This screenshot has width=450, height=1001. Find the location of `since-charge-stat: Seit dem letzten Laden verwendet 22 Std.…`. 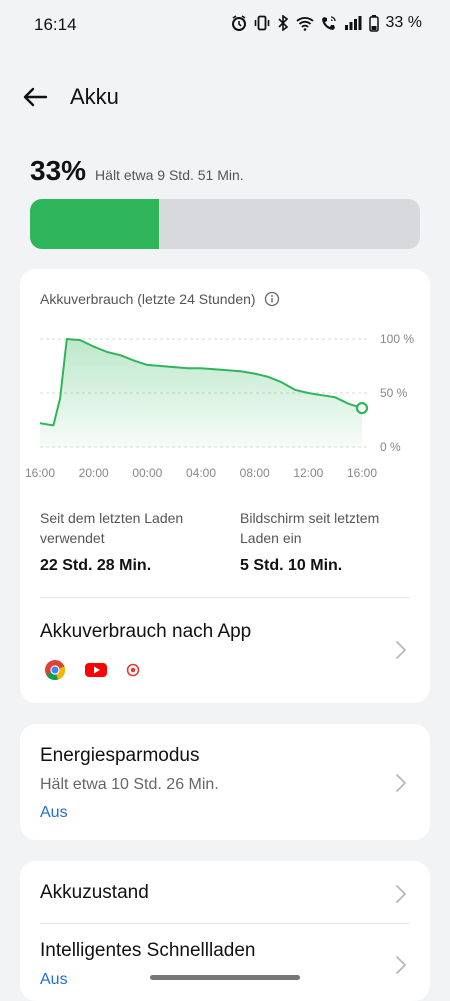

since-charge-stat: Seit dem letzten Laden verwendet 22 Std.… is located at coordinates (130, 541).